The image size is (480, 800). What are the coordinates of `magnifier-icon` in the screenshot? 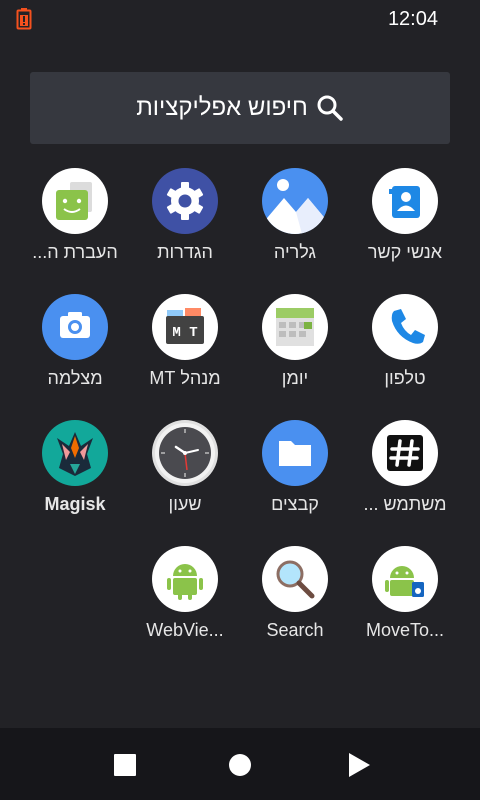 It's located at (295, 579).